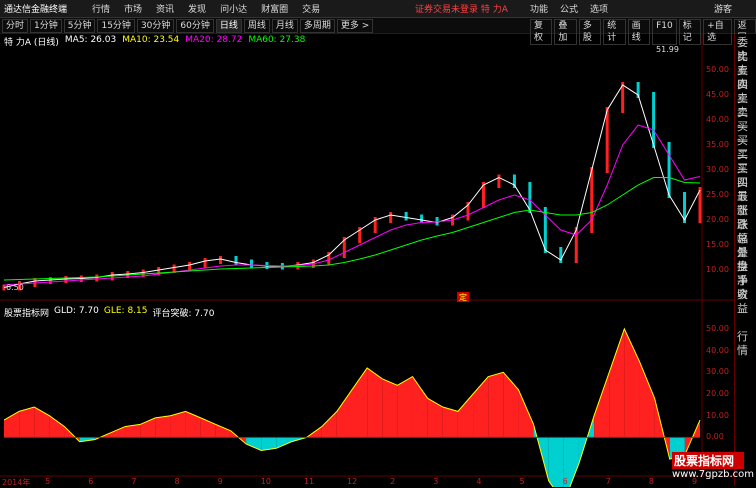 This screenshot has height=488, width=756. Describe the element at coordinates (717, 415) in the screenshot. I see `indicator-tick: 10.00` at that location.